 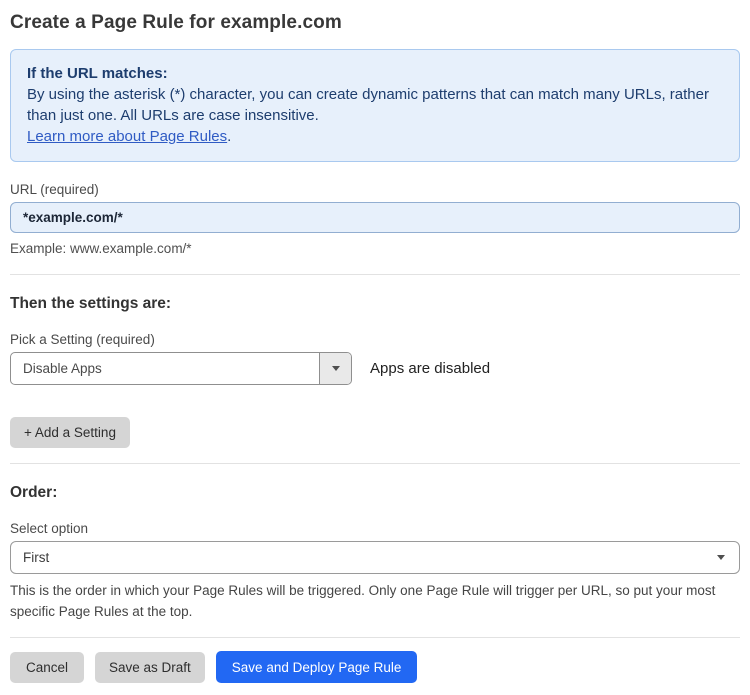 I want to click on setting-picker-row: Disable Apps Apps are disabled, so click(x=375, y=368).